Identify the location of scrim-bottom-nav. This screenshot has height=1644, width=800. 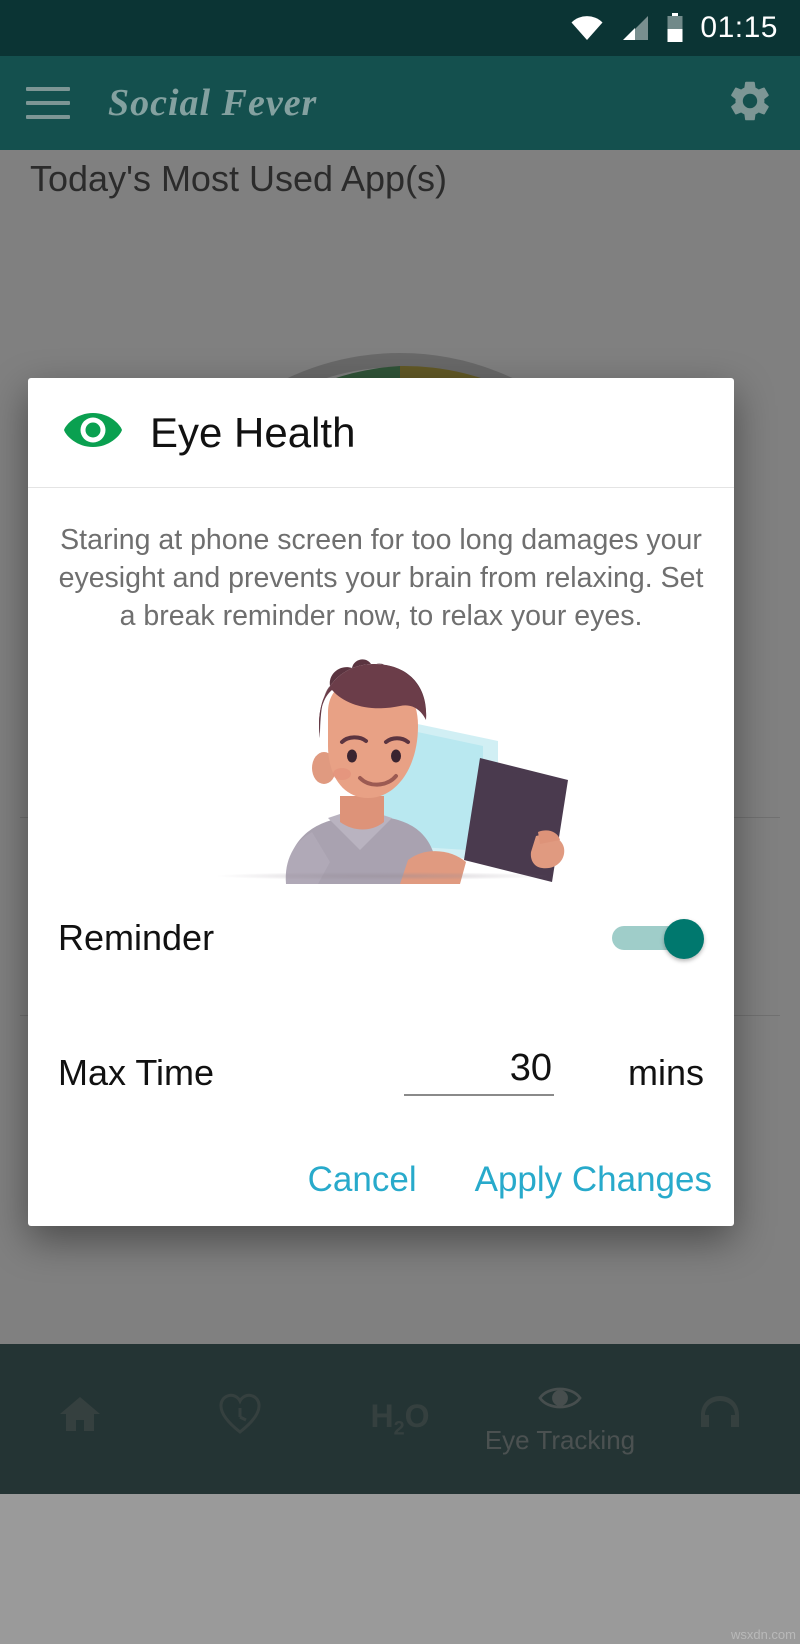
(400, 1419).